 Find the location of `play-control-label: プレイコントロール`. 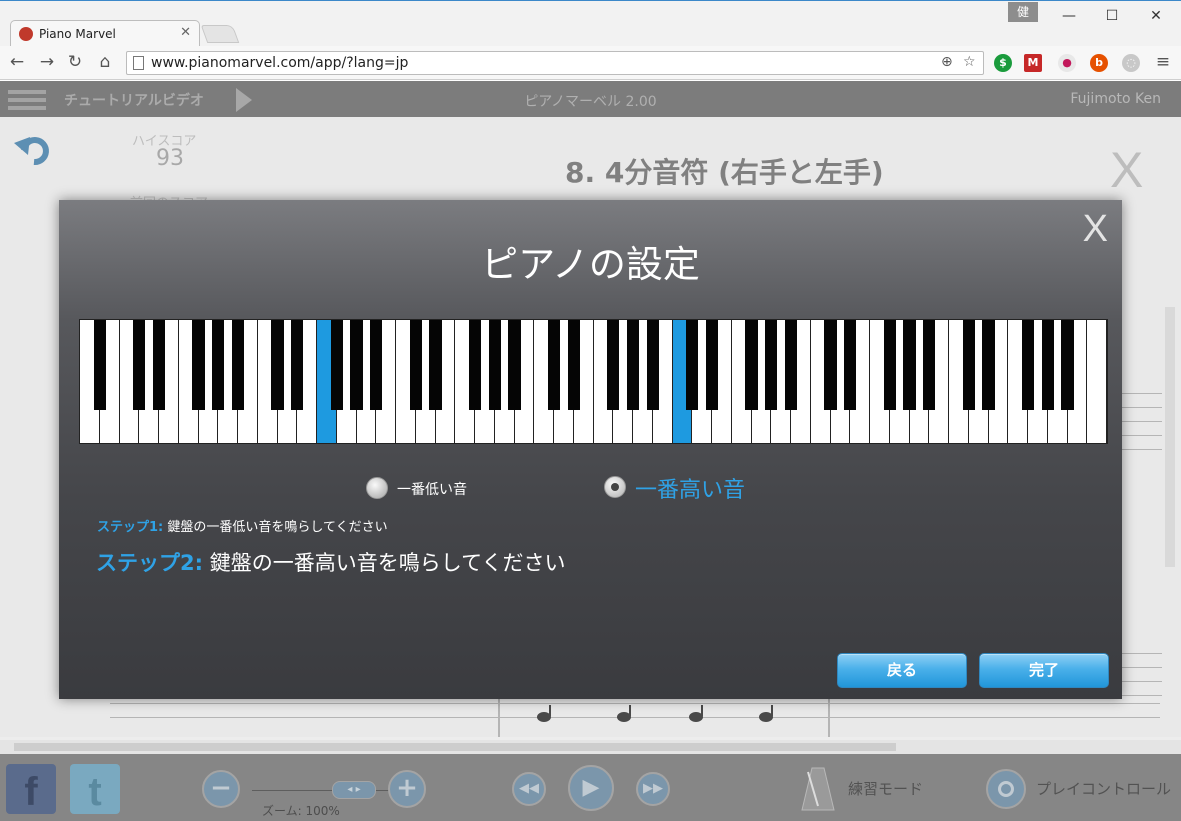

play-control-label: プレイコントロール is located at coordinates (1103, 788).